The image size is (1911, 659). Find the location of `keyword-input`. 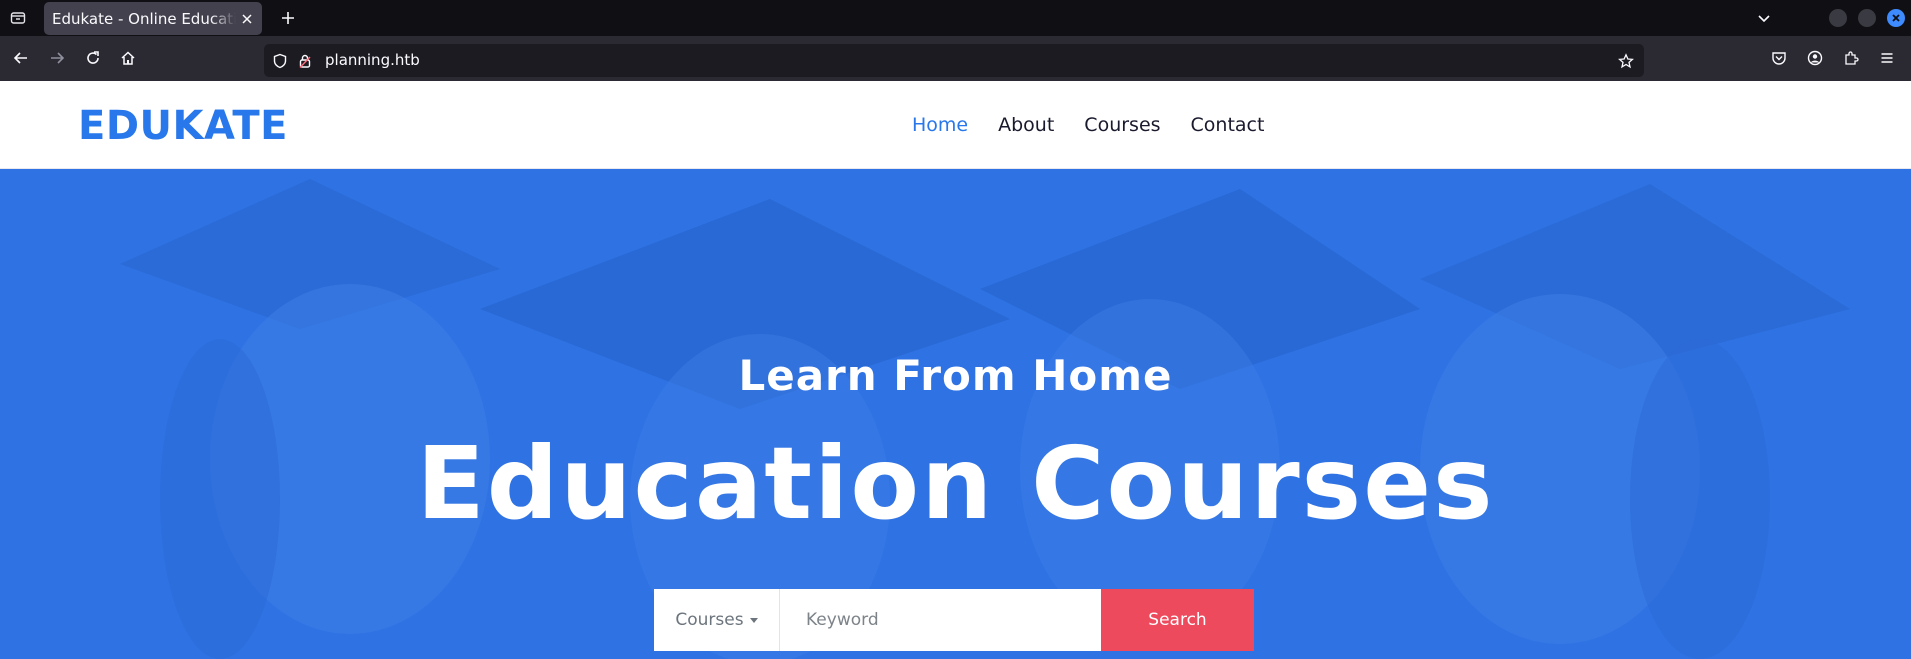

keyword-input is located at coordinates (940, 620).